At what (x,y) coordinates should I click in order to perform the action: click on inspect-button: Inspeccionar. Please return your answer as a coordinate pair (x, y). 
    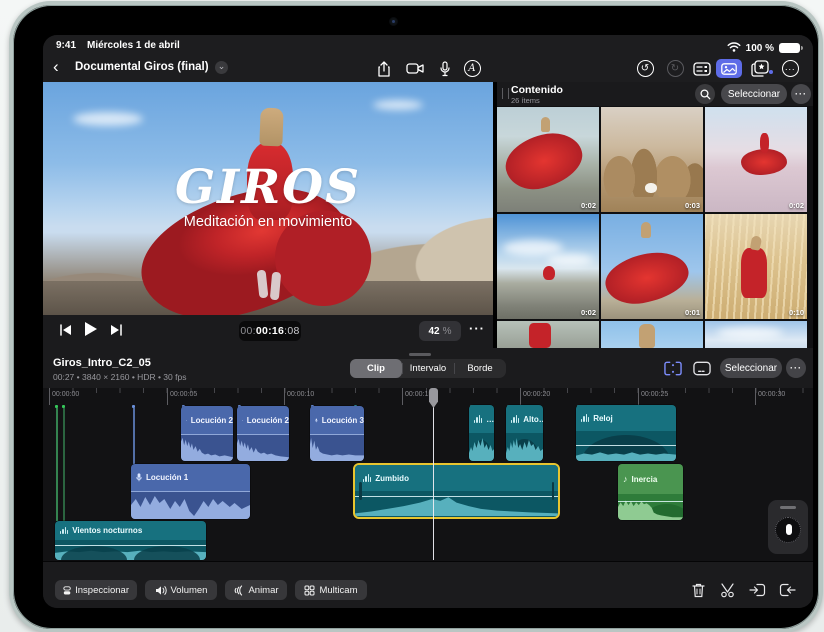
    Looking at the image, I should click on (96, 590).